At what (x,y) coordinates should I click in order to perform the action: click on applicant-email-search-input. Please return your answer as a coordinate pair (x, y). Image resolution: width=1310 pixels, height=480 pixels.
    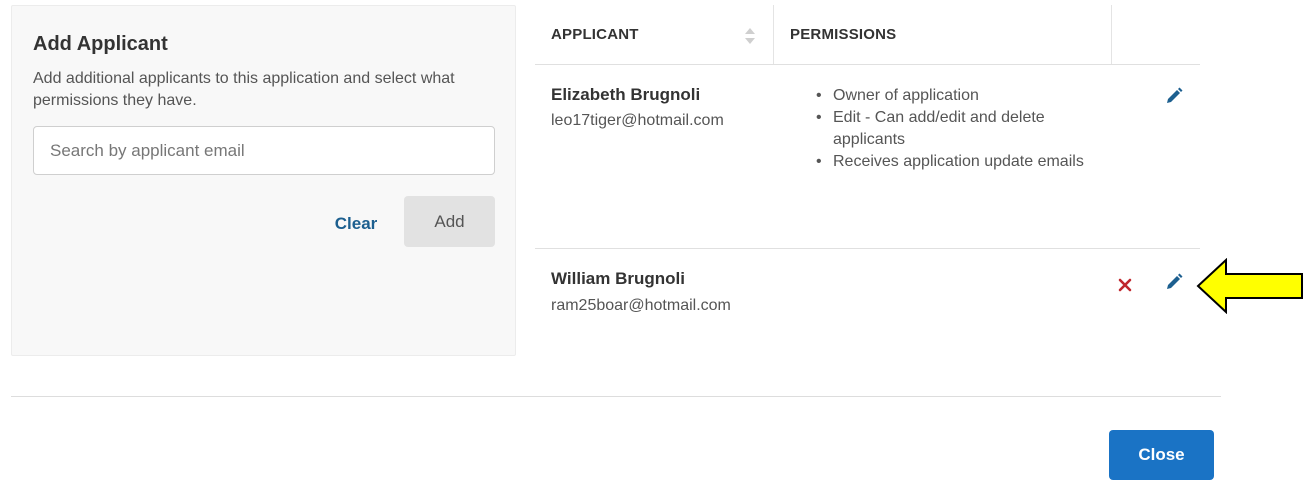
    Looking at the image, I should click on (264, 150).